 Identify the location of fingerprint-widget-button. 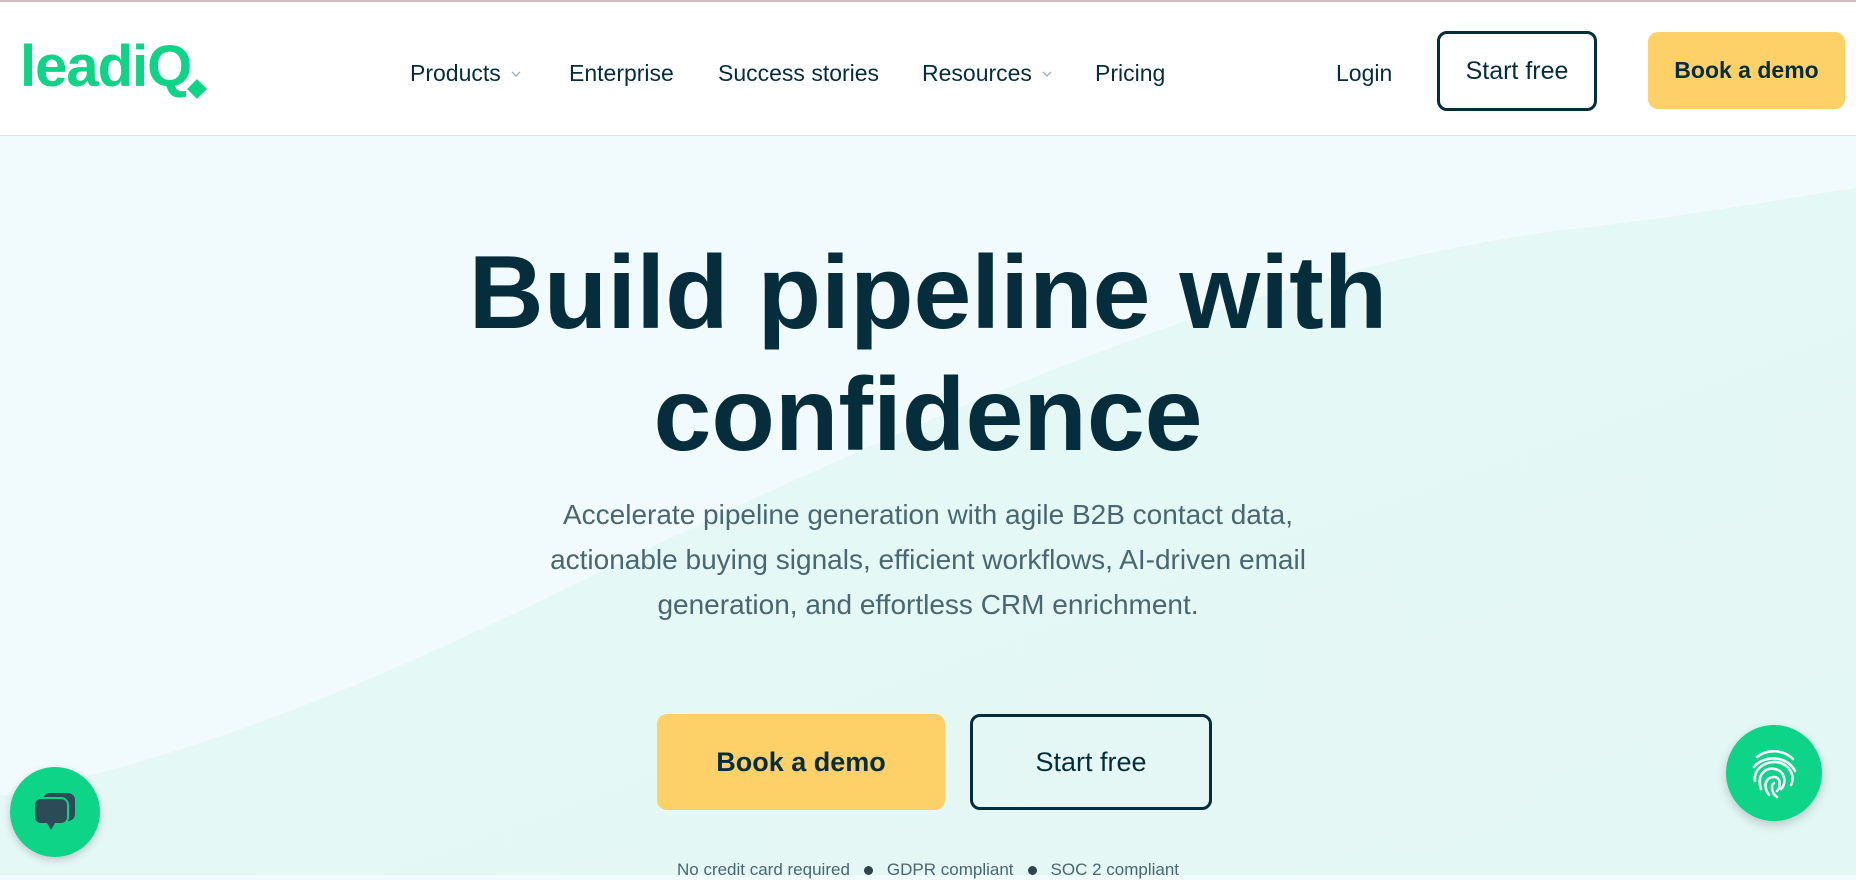
(1774, 773).